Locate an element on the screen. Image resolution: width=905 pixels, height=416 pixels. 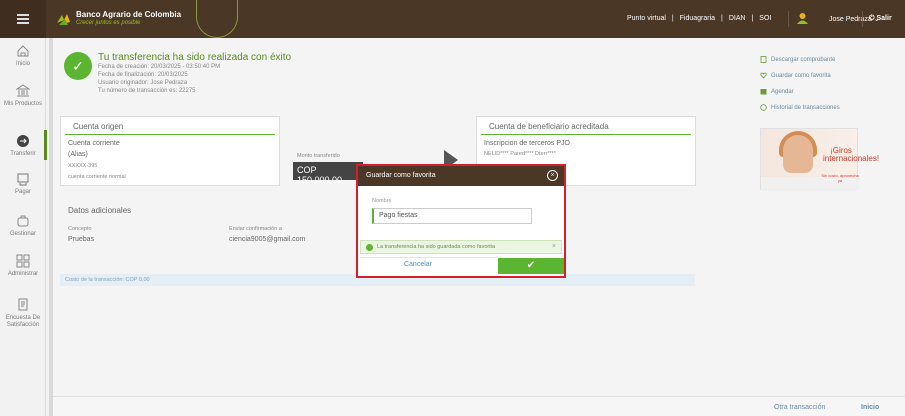
heart-icon is located at coordinates (763, 75).